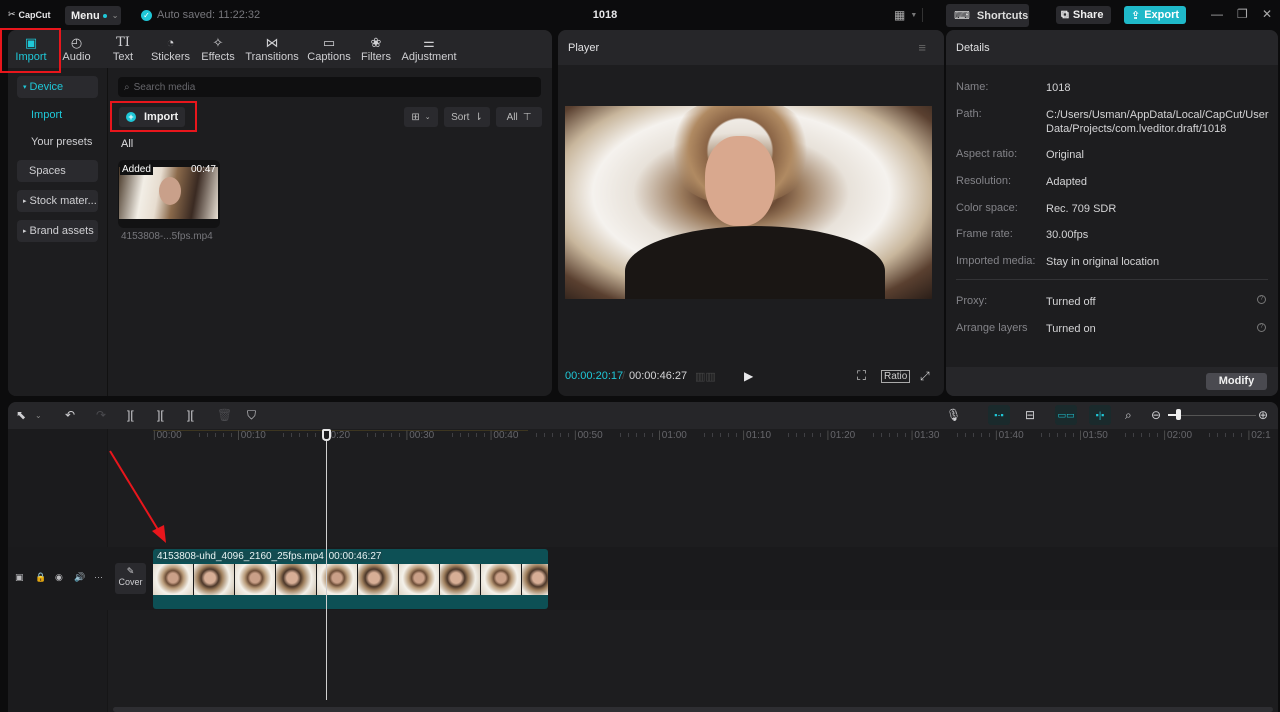  I want to click on more-icon: ···, so click(98, 577).